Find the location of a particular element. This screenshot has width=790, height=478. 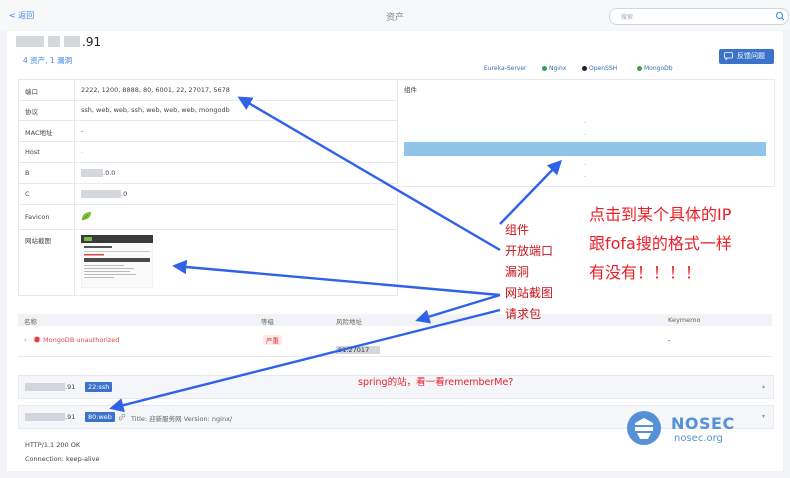

annotation-item: 请求包 is located at coordinates (523, 314).